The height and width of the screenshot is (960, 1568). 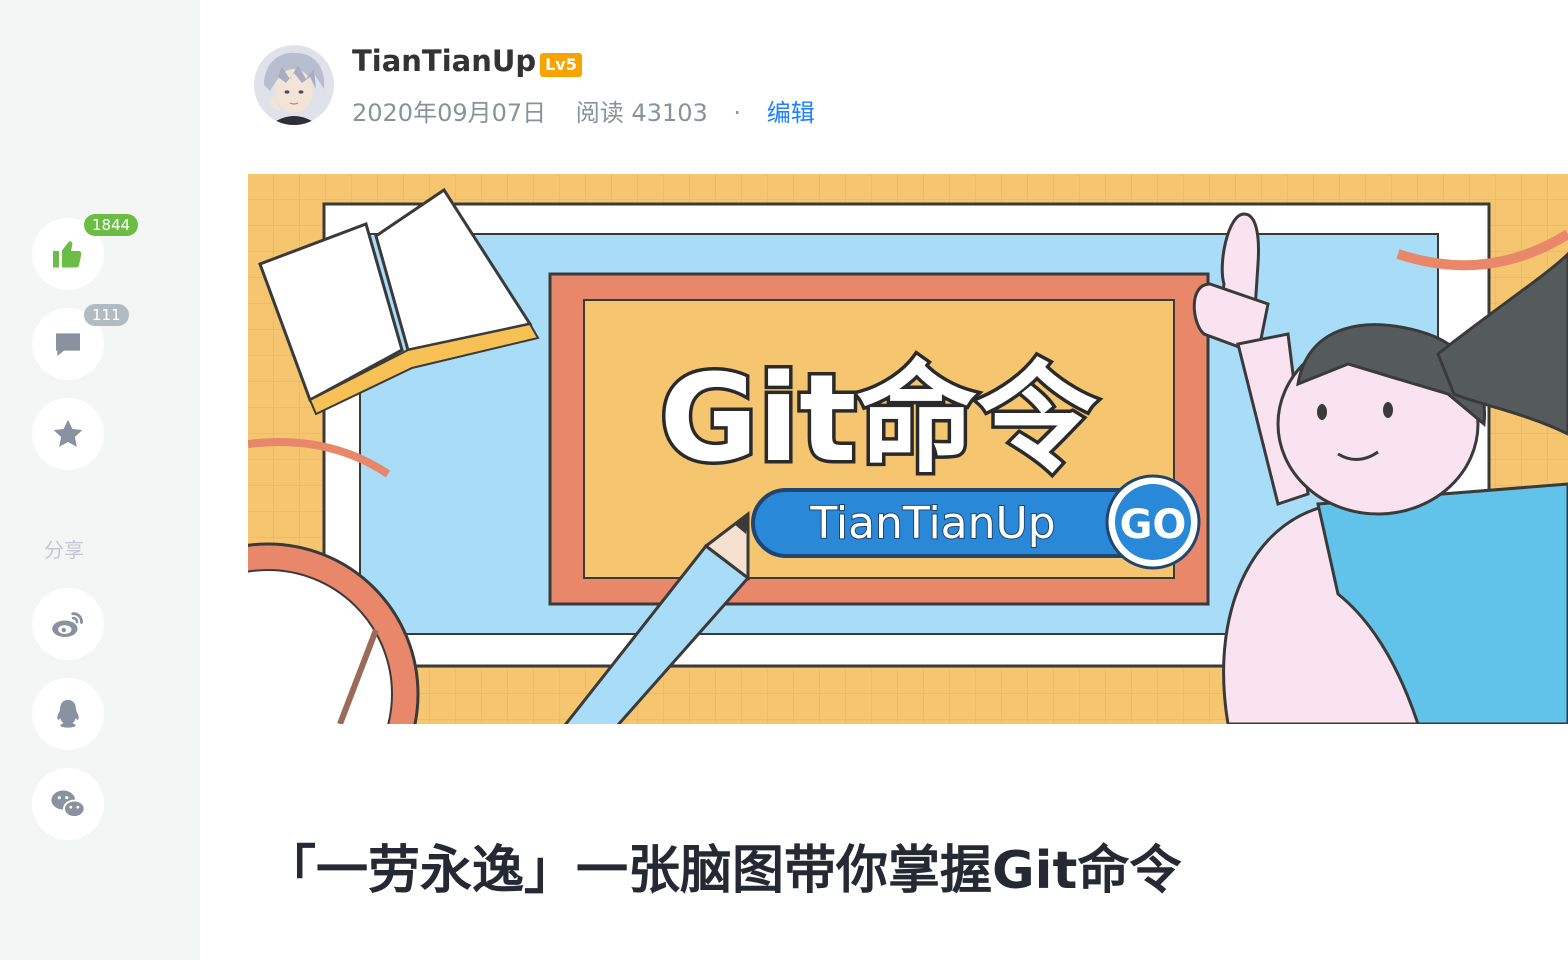 I want to click on publish-date: 2020年09月07日, so click(x=449, y=113).